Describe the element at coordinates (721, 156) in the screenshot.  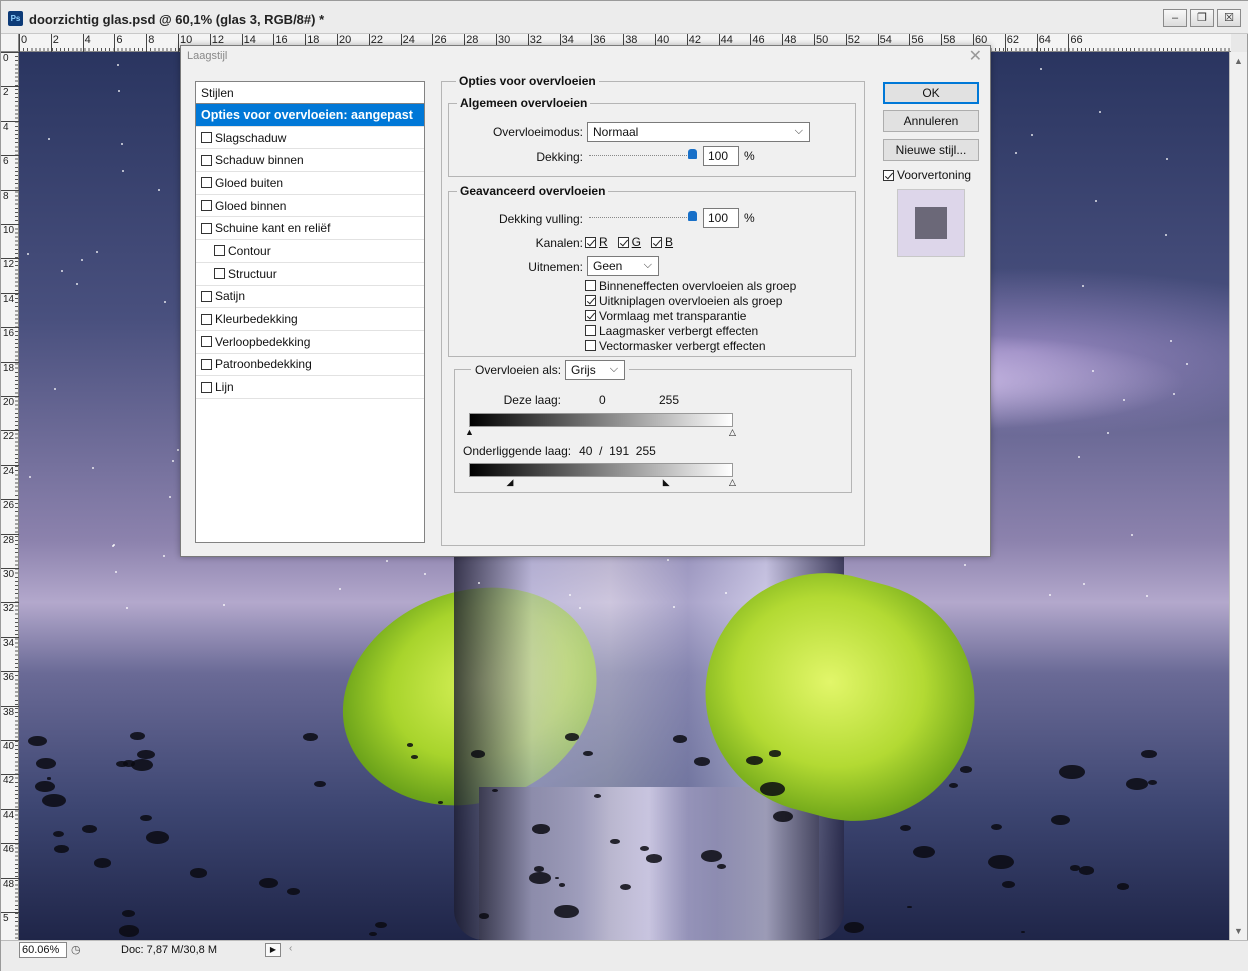
I see `opacity-input: 100` at that location.